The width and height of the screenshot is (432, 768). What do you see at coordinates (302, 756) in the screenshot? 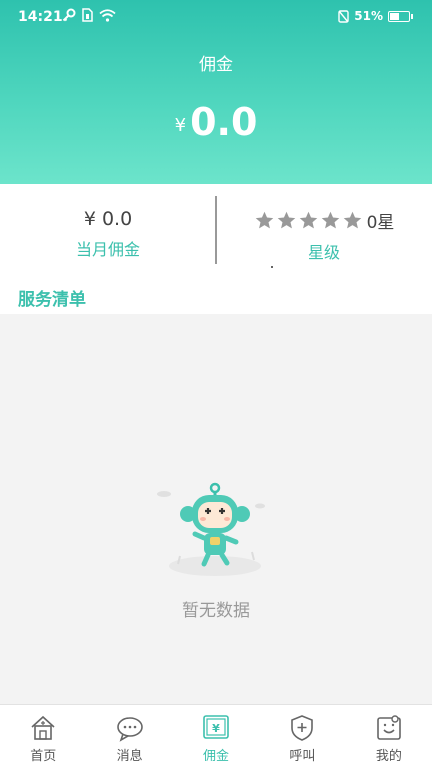
I see `tab-call-label: 呼叫` at bounding box center [302, 756].